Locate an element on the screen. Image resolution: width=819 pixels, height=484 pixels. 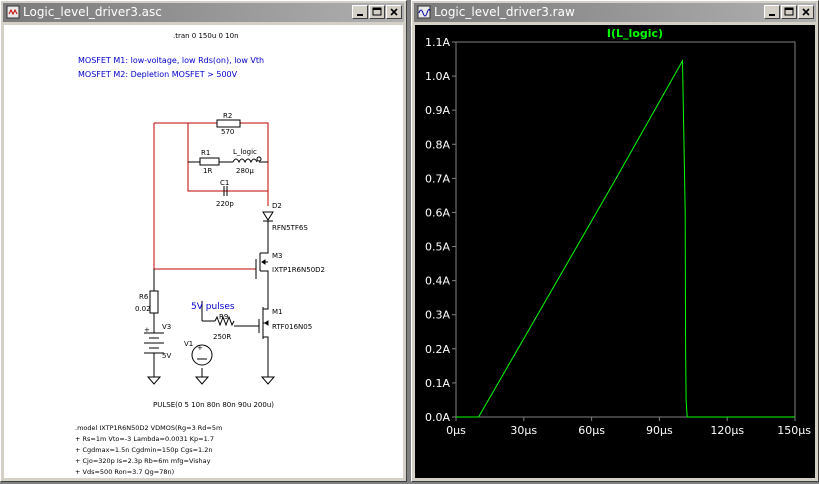
resistor-r6 is located at coordinates (154, 302).